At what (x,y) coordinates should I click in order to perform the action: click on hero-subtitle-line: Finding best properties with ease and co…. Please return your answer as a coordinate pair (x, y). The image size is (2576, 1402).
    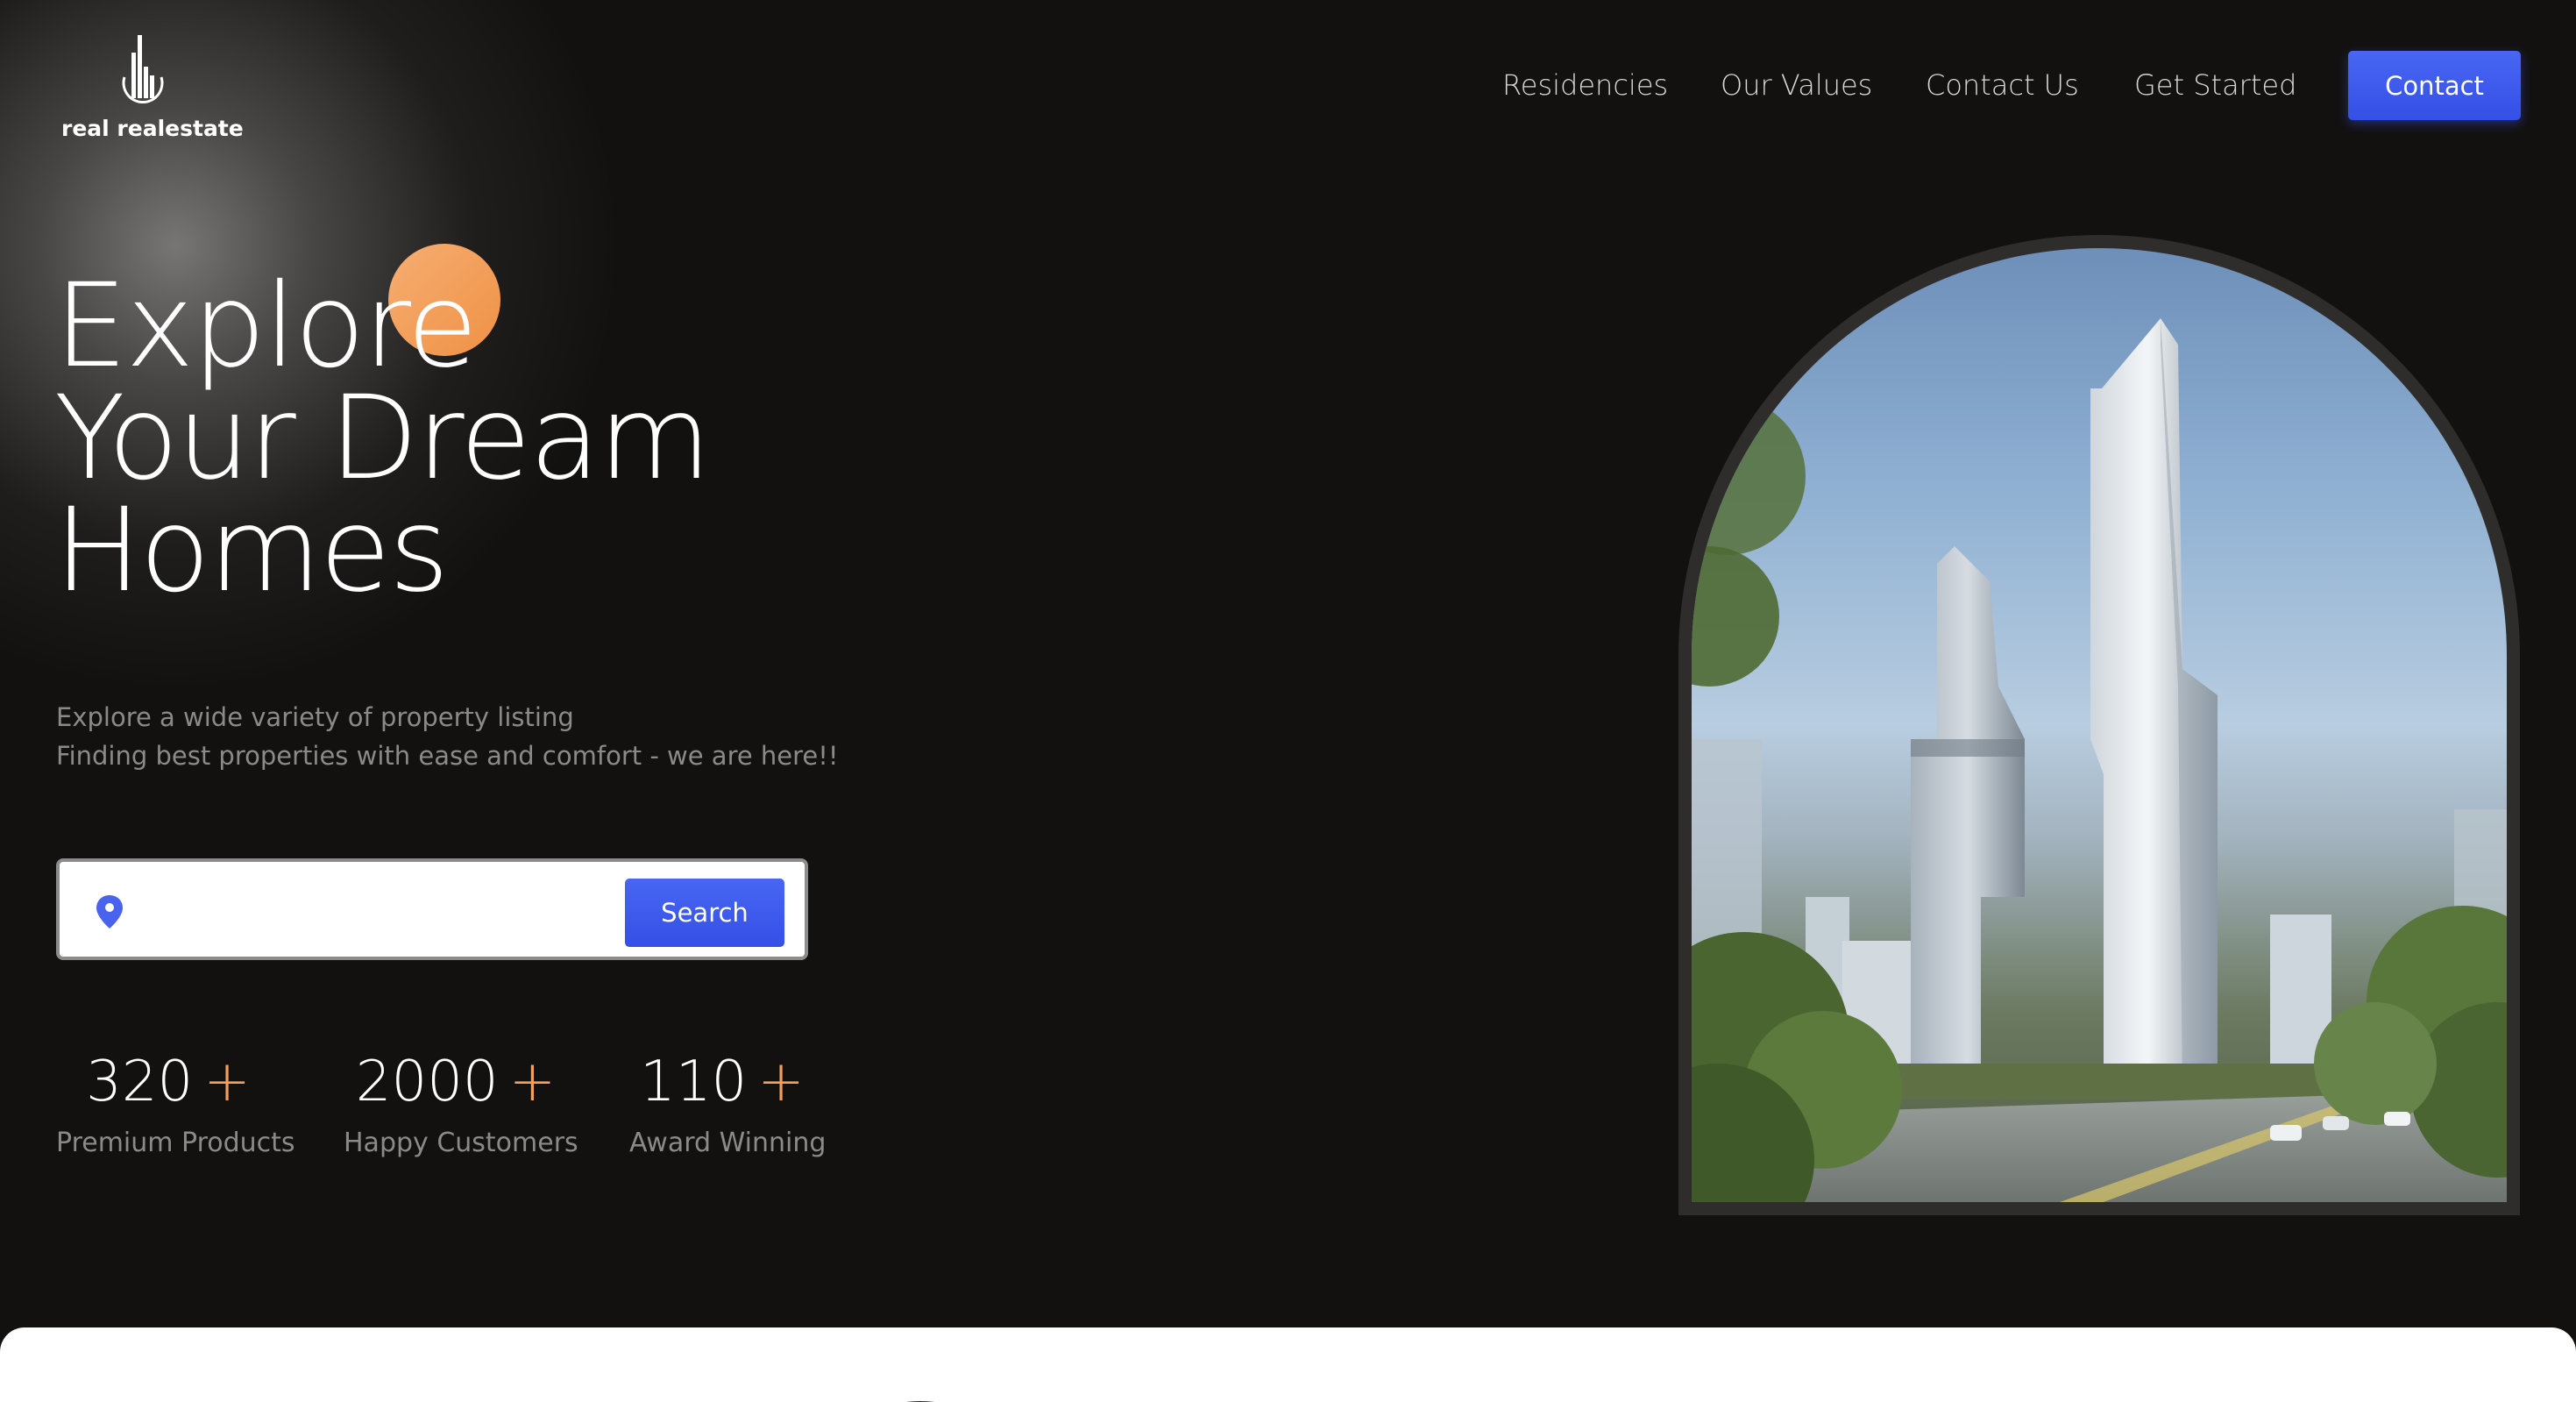
    Looking at the image, I should click on (447, 756).